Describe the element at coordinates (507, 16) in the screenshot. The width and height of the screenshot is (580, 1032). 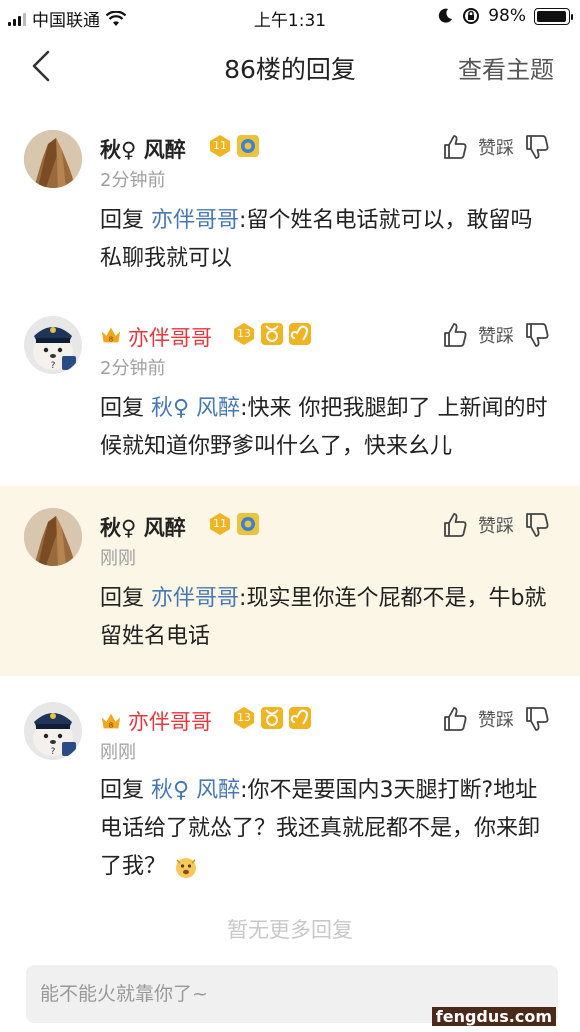
I see `battery-percent: 98%` at that location.